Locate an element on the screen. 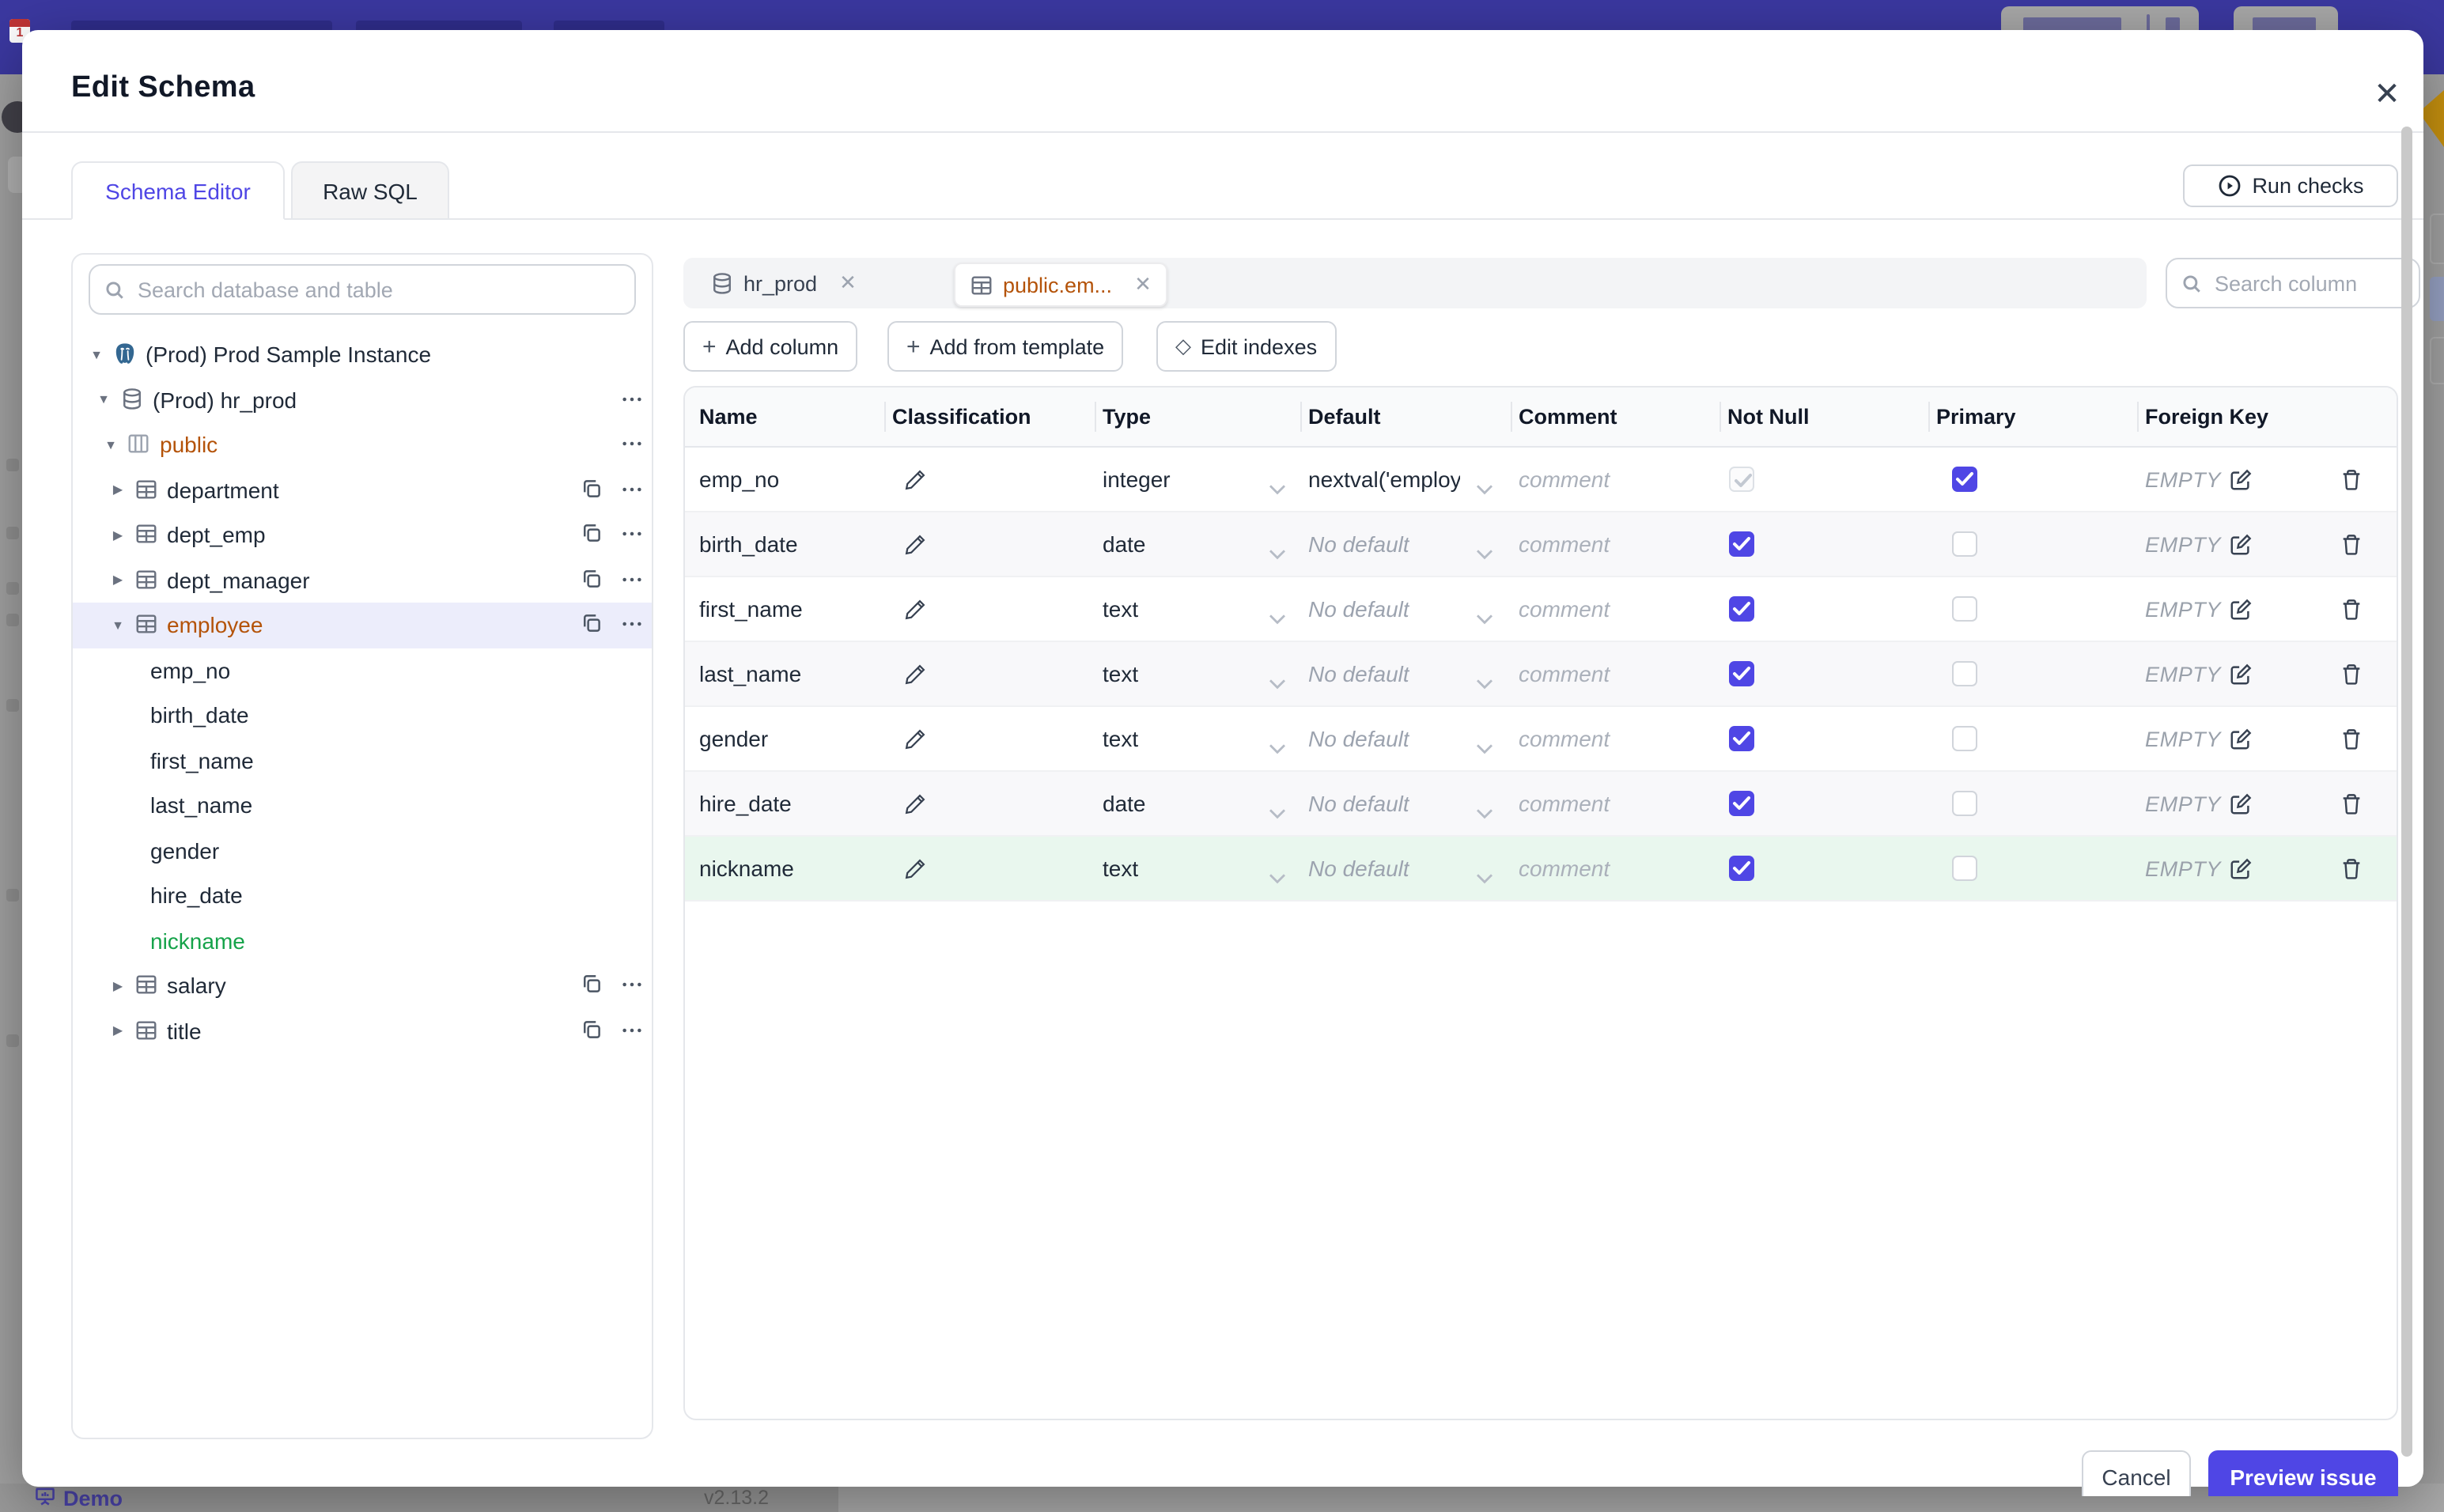 The image size is (2444, 1512). tree-item-hire_date: hire_date is located at coordinates (362, 895).